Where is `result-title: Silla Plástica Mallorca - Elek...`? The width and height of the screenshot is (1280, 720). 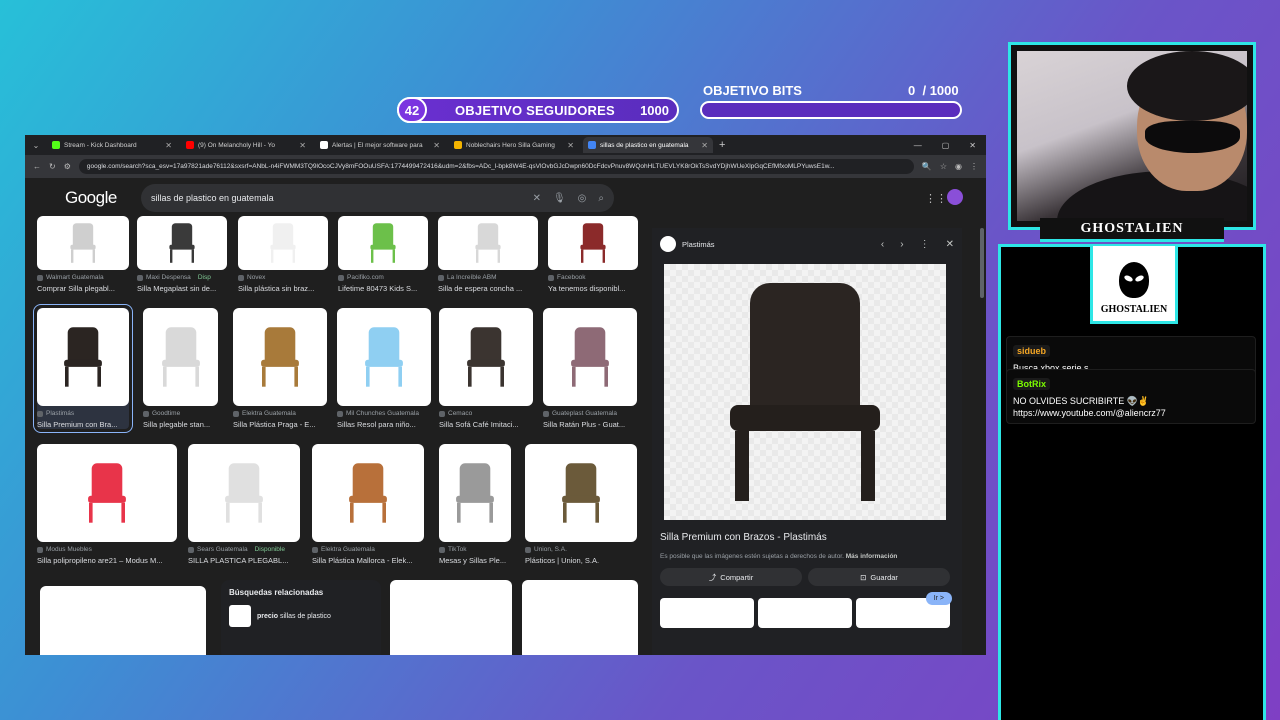
result-title: Silla Plástica Mallorca - Elek... is located at coordinates (368, 560).